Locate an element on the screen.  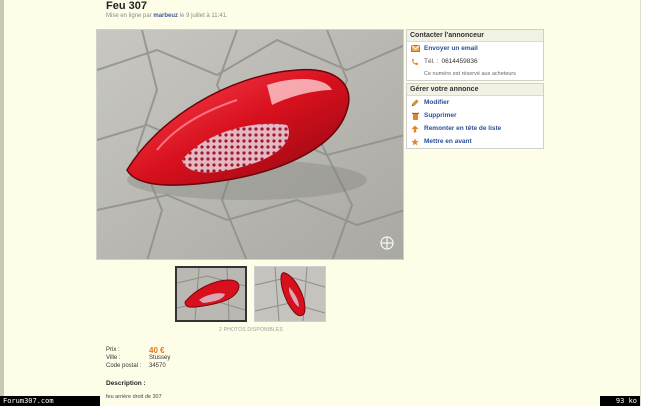
postal-row: Code postal : 34570 is located at coordinates (138, 366).